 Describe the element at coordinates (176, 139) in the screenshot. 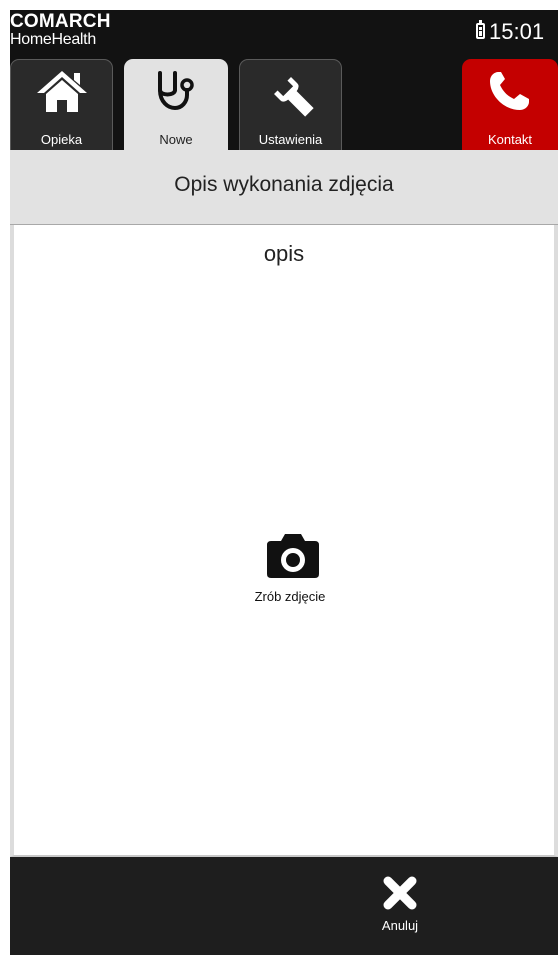

I see `tab-label: Nowe` at that location.